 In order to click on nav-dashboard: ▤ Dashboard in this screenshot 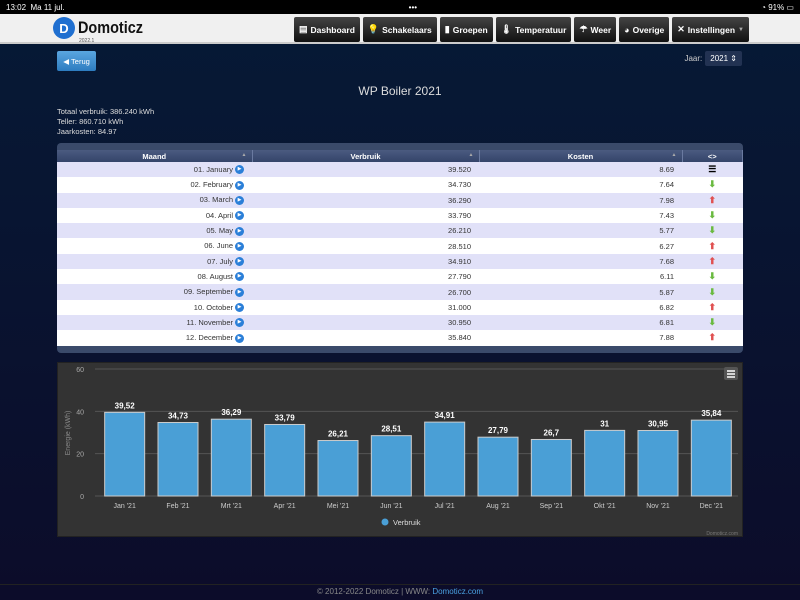, I will do `click(327, 29)`.